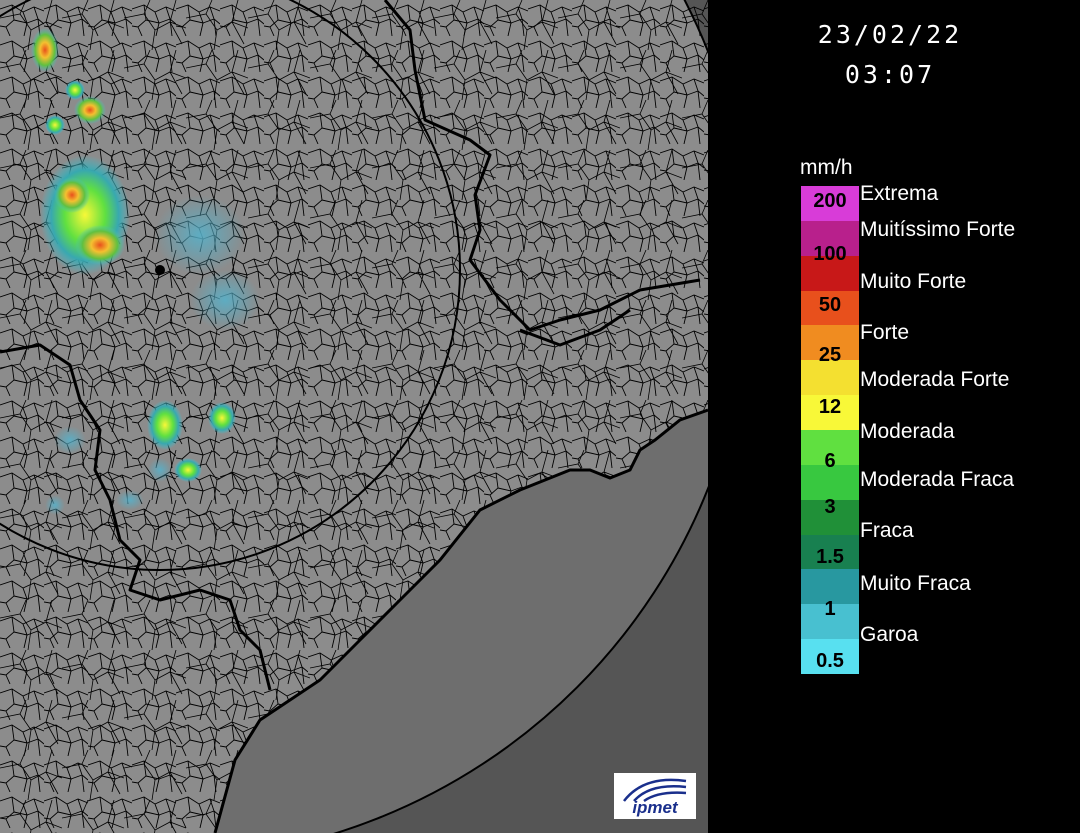 Image resolution: width=1080 pixels, height=833 pixels. Describe the element at coordinates (160, 270) in the screenshot. I see `radar-site-marker` at that location.